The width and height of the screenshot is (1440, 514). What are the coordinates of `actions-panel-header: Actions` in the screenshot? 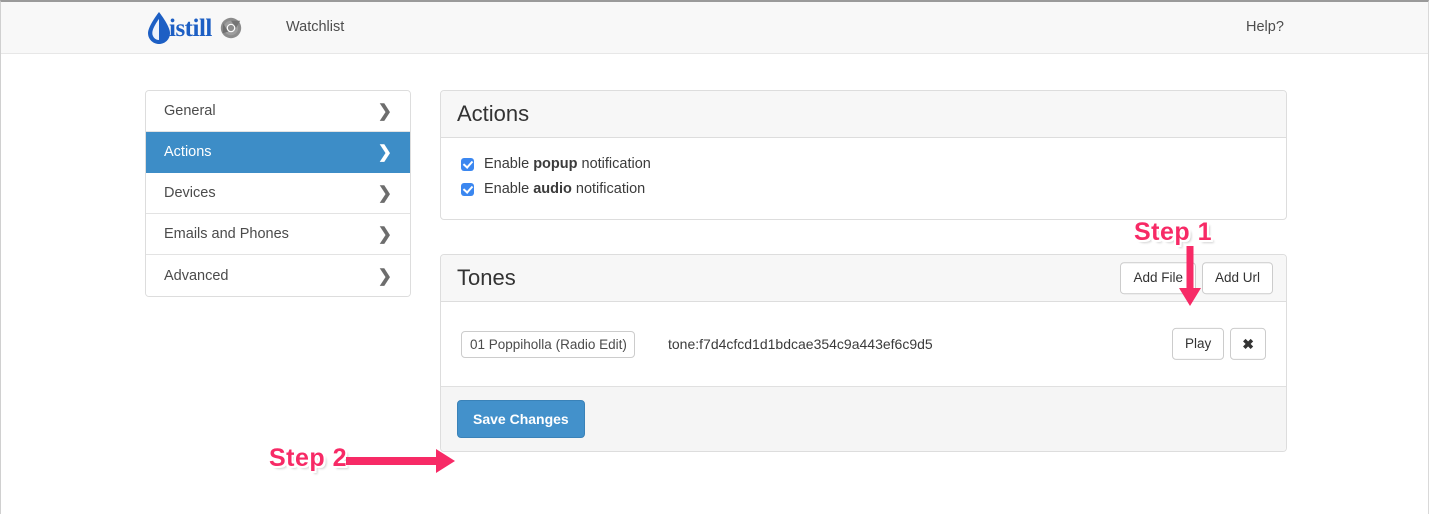 It's located at (863, 114).